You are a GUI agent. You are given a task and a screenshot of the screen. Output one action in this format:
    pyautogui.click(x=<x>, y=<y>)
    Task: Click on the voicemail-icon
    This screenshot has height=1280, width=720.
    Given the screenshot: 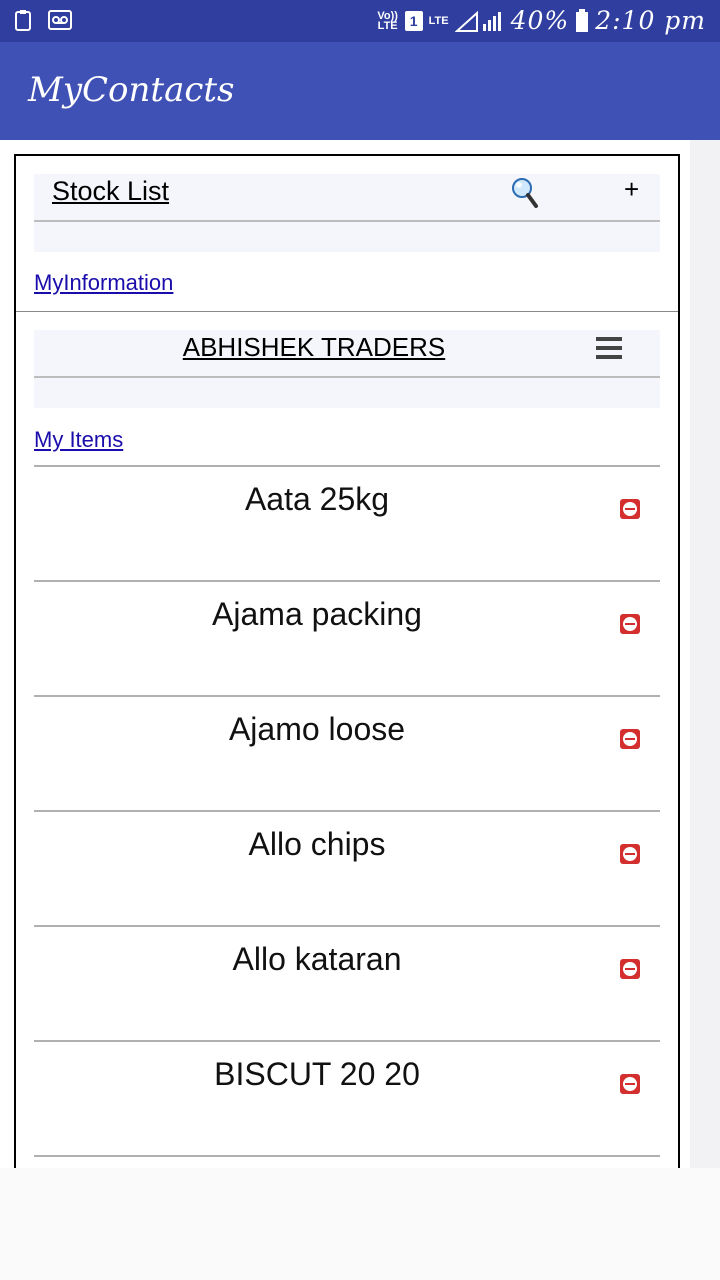 What is the action you would take?
    pyautogui.click(x=60, y=20)
    